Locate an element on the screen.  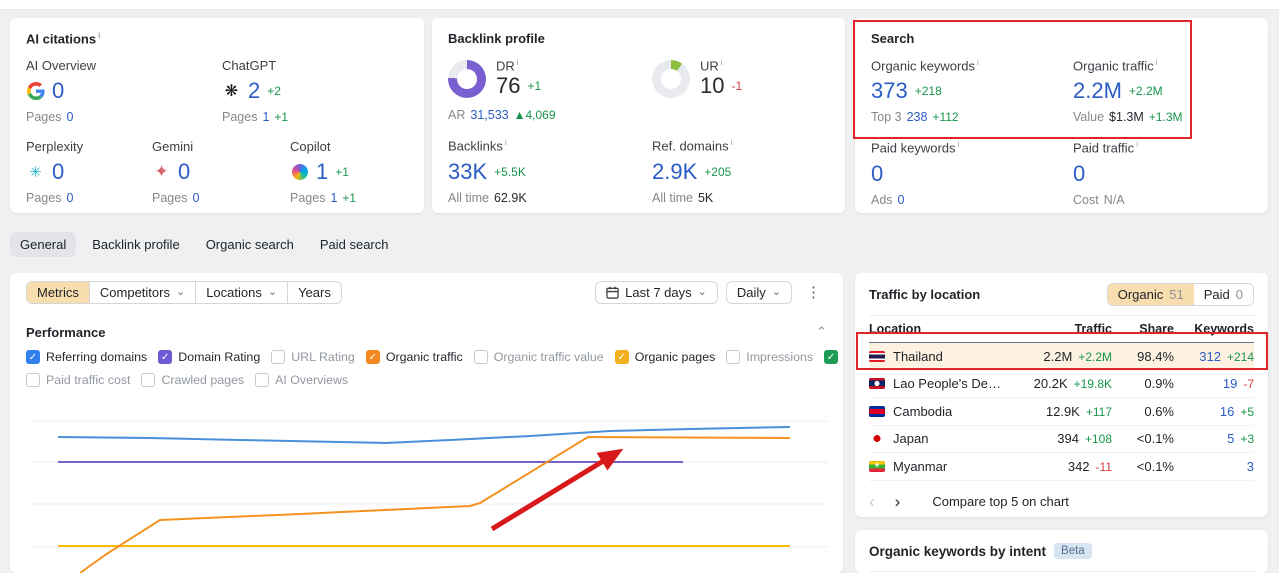
next-page-icon: › is located at coordinates (898, 501).